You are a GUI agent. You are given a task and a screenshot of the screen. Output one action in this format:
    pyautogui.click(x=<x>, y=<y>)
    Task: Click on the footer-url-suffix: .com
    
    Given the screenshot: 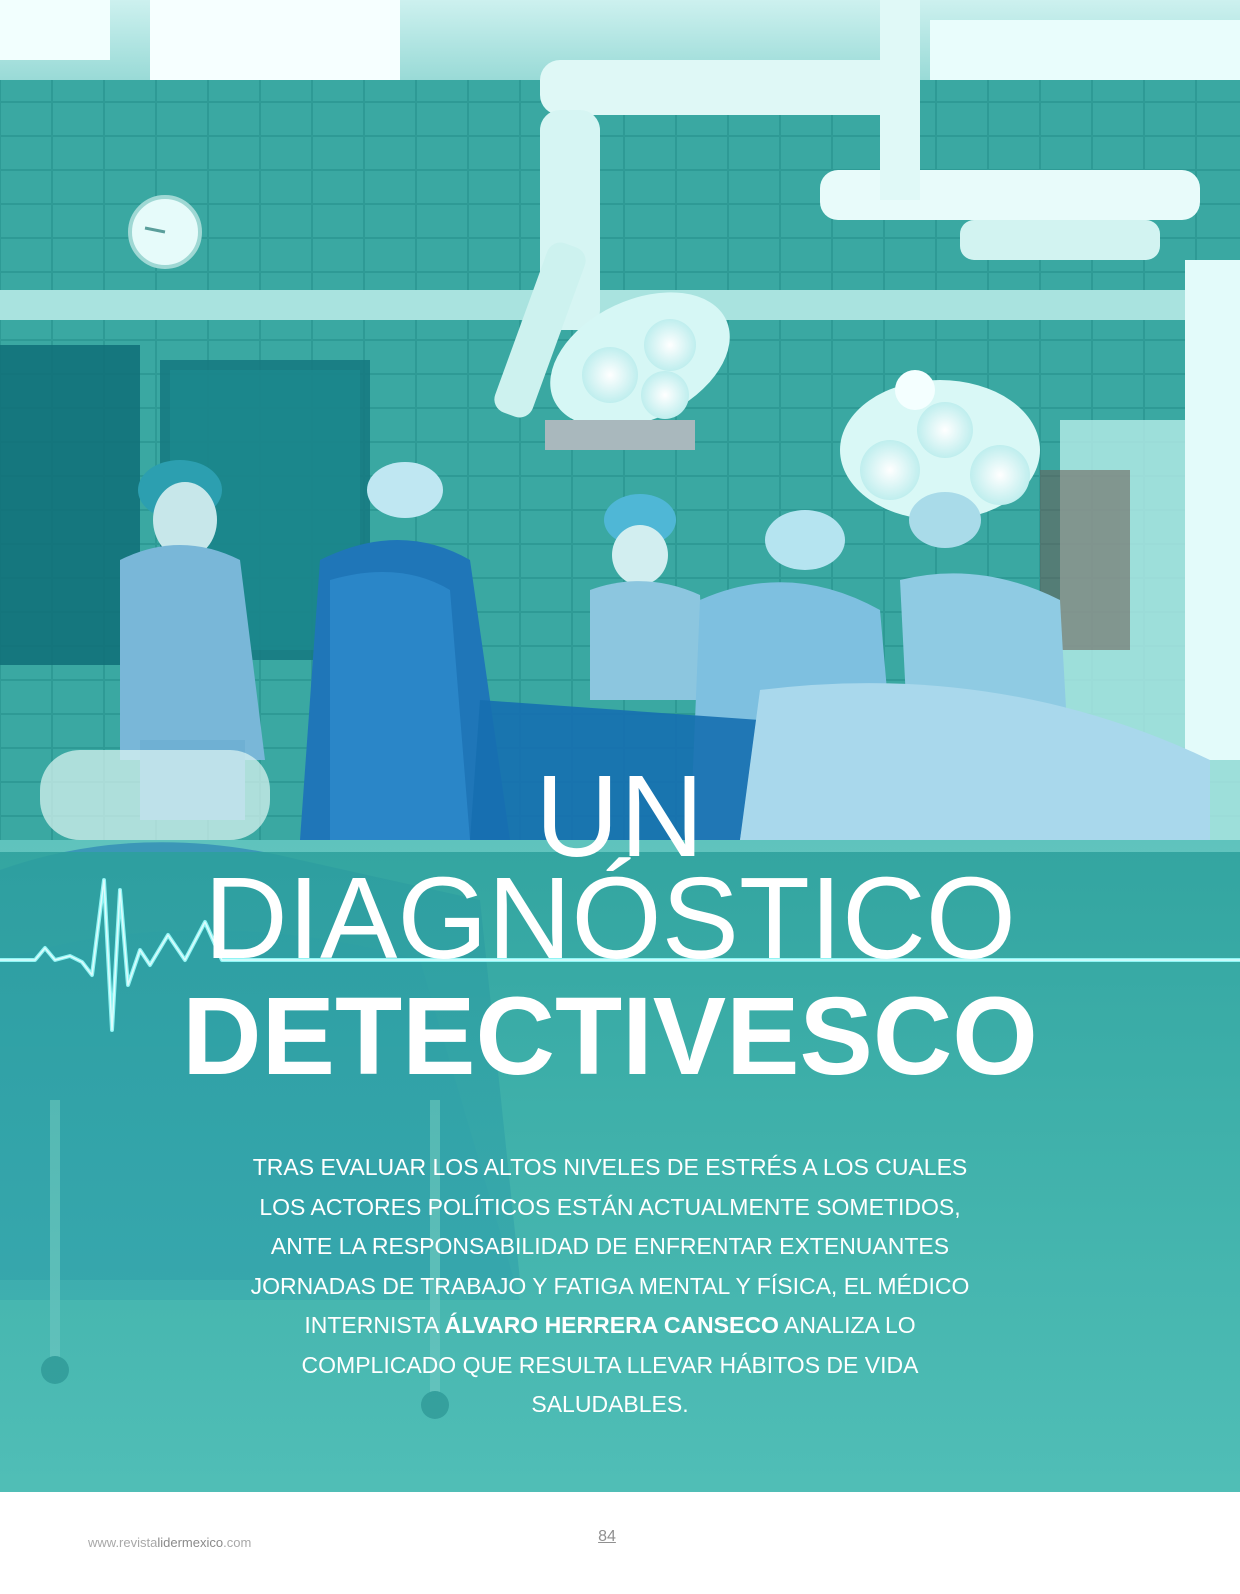 What is the action you would take?
    pyautogui.click(x=237, y=1542)
    